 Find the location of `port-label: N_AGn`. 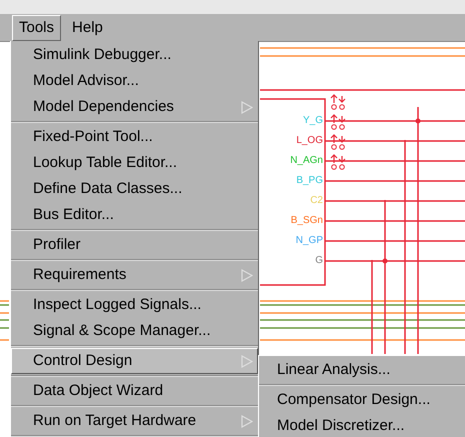

port-label: N_AGn is located at coordinates (306, 161).